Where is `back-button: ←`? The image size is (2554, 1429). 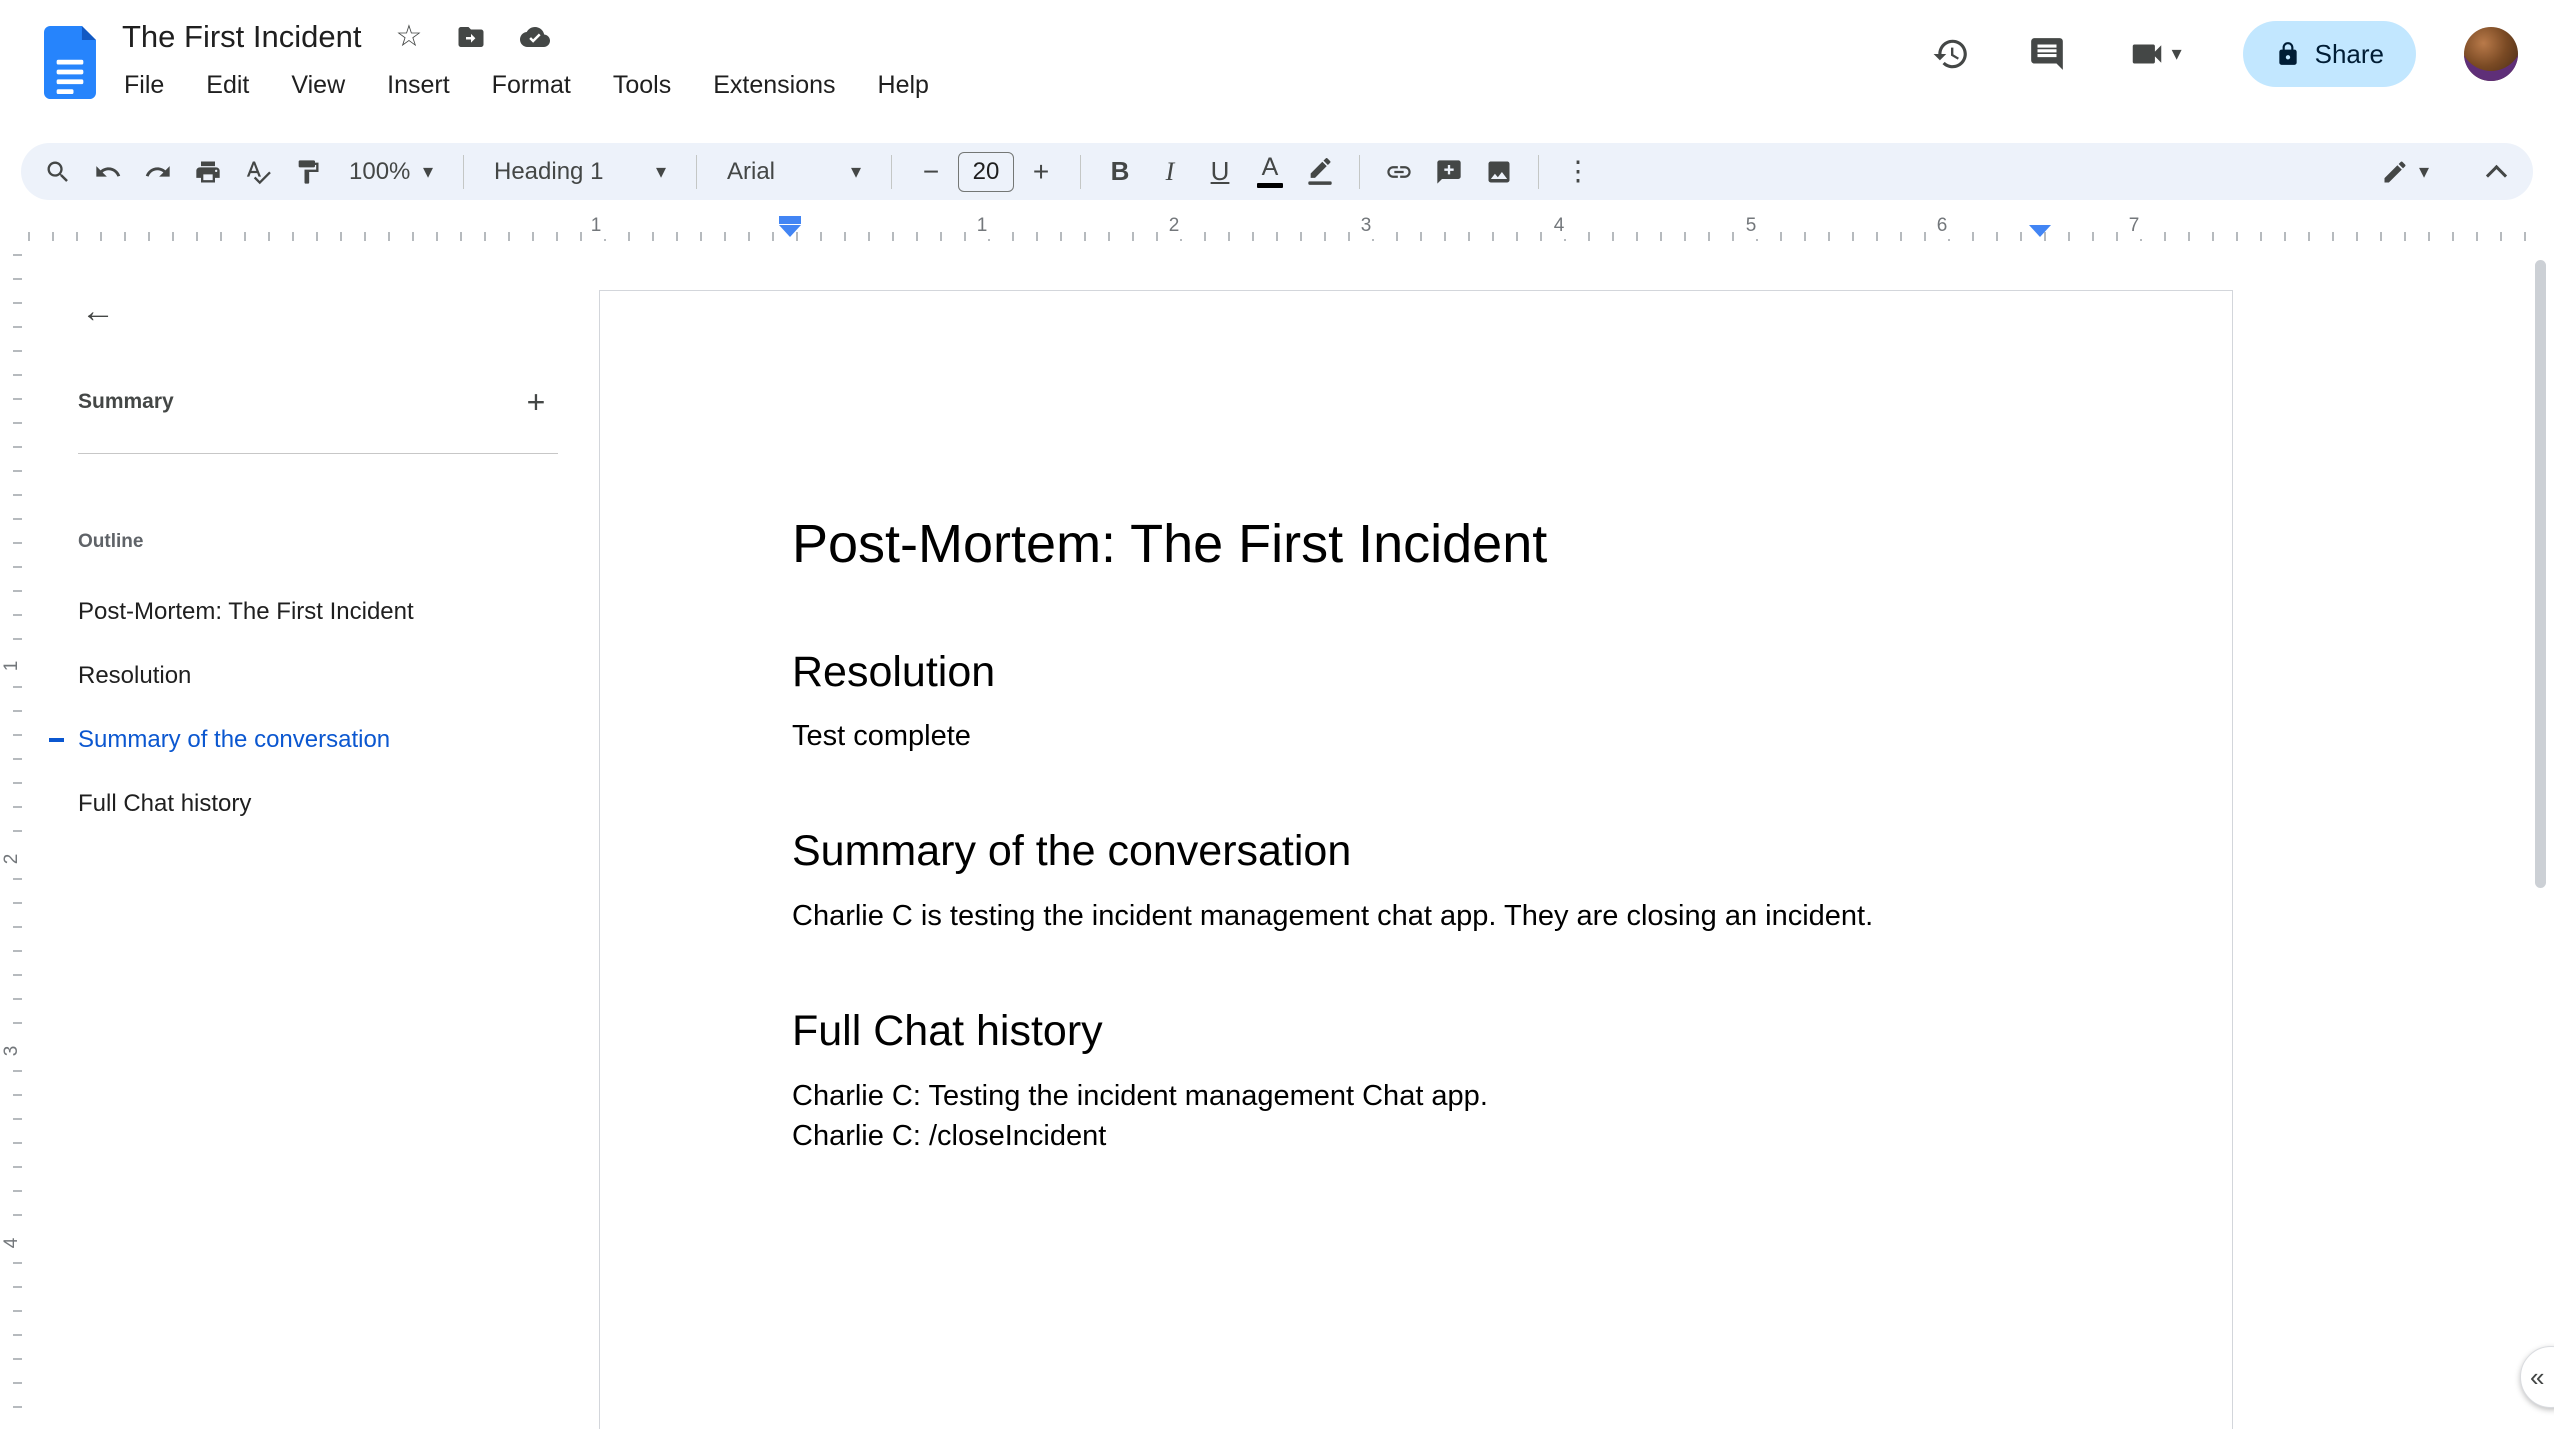
back-button: ← is located at coordinates (98, 311).